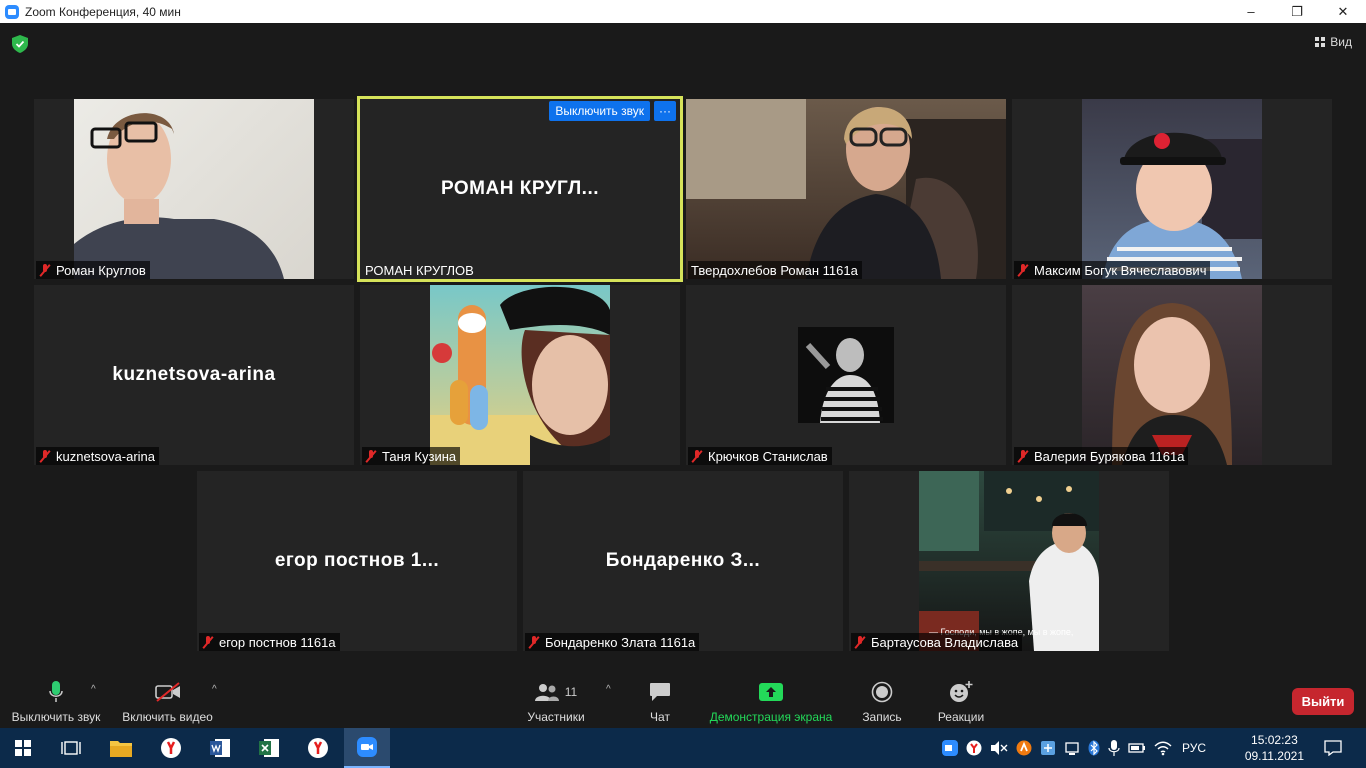  What do you see at coordinates (768, 456) in the screenshot?
I see `participant-name: Крючков Станислав` at bounding box center [768, 456].